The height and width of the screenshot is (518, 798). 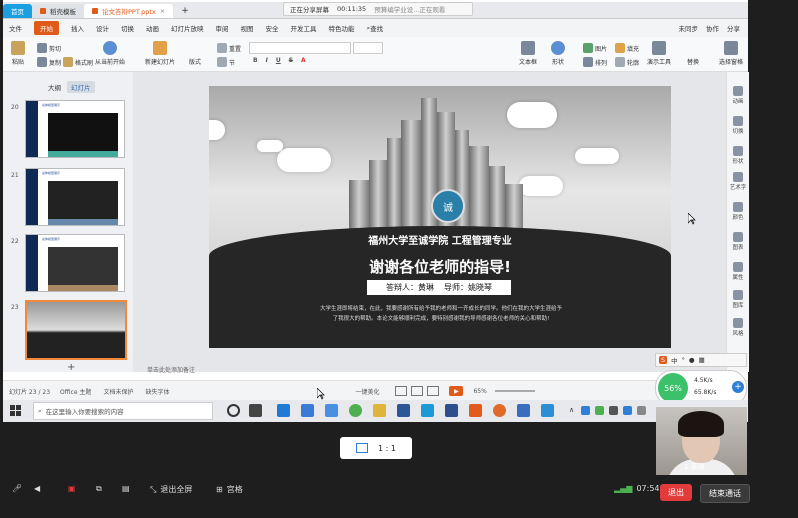 I want to click on exit-fullscreen-button: ⤡ 退出全屏, so click(x=171, y=489).